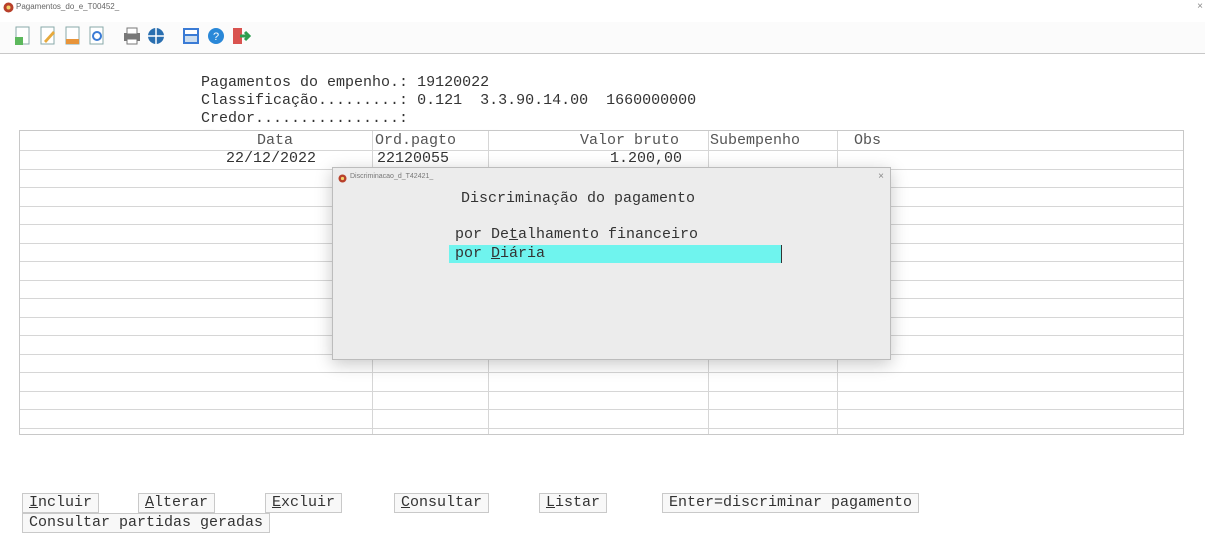 Image resolution: width=1205 pixels, height=533 pixels. What do you see at coordinates (61, 503) in the screenshot?
I see `incluir-button: Incluir` at bounding box center [61, 503].